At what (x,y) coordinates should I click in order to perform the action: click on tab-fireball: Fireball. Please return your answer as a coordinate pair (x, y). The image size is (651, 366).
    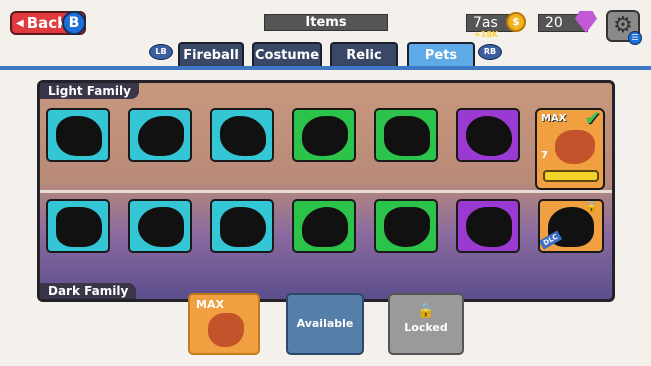
    Looking at the image, I should click on (211, 55).